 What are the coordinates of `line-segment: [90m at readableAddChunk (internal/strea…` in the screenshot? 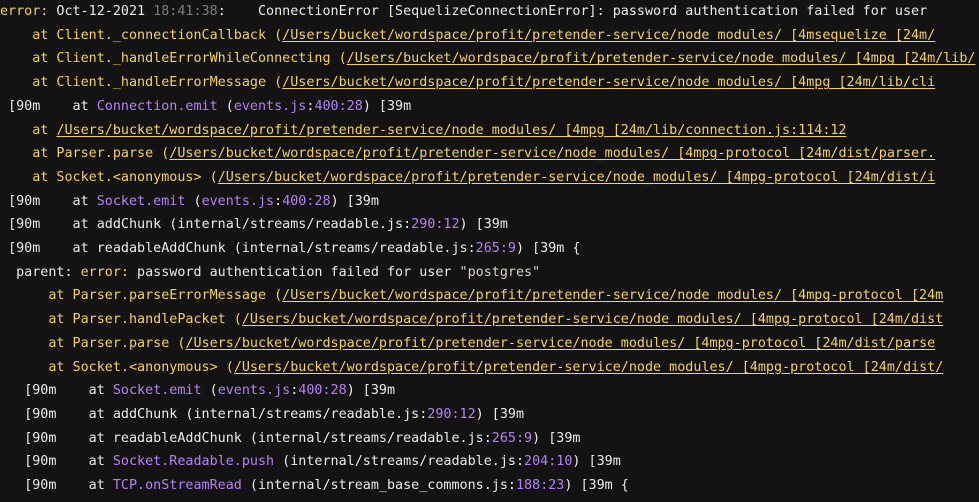 It's located at (242, 248).